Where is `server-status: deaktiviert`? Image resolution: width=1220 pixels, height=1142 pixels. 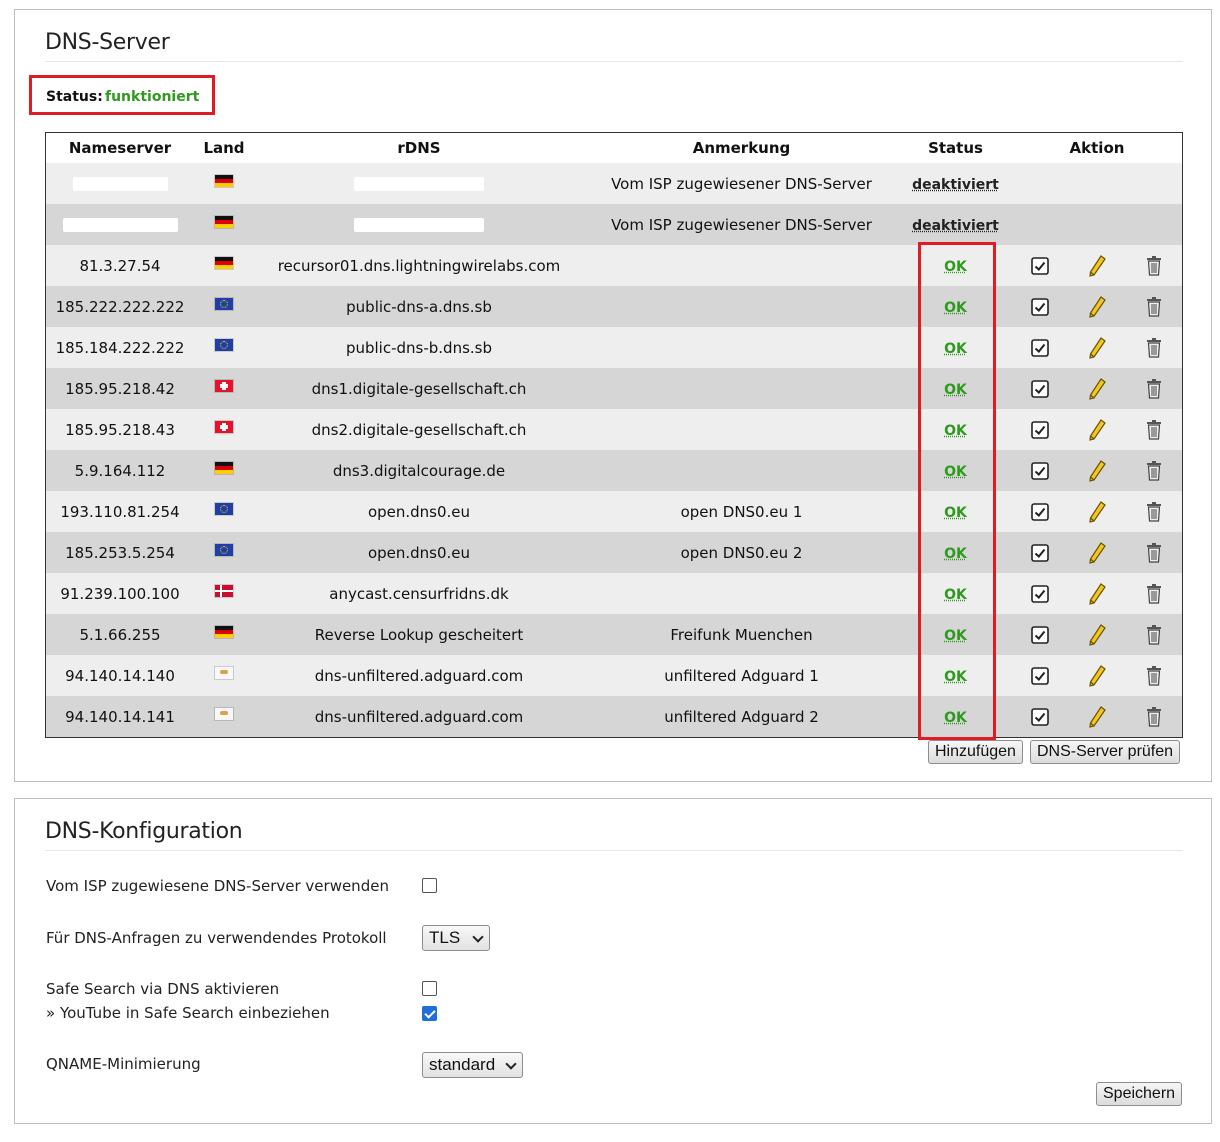 server-status: deaktiviert is located at coordinates (955, 185).